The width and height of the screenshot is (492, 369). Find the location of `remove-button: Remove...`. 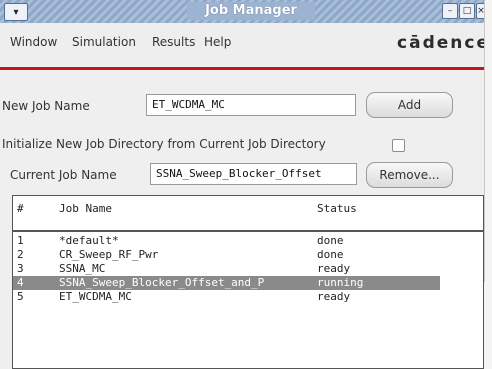

remove-button: Remove... is located at coordinates (409, 175).